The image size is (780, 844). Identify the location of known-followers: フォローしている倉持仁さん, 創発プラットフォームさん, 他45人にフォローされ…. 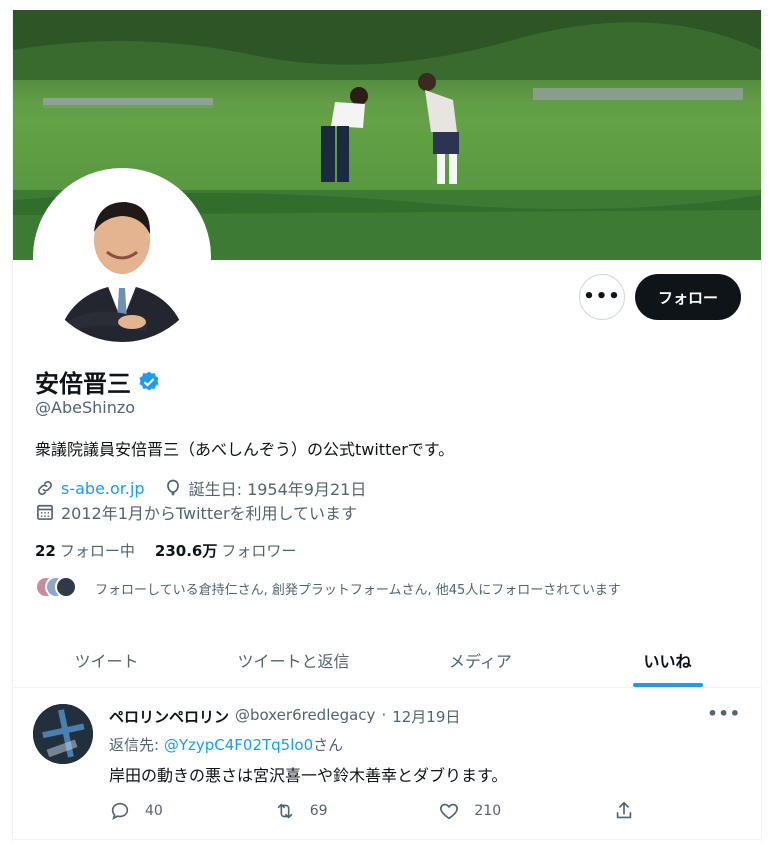
(328, 588).